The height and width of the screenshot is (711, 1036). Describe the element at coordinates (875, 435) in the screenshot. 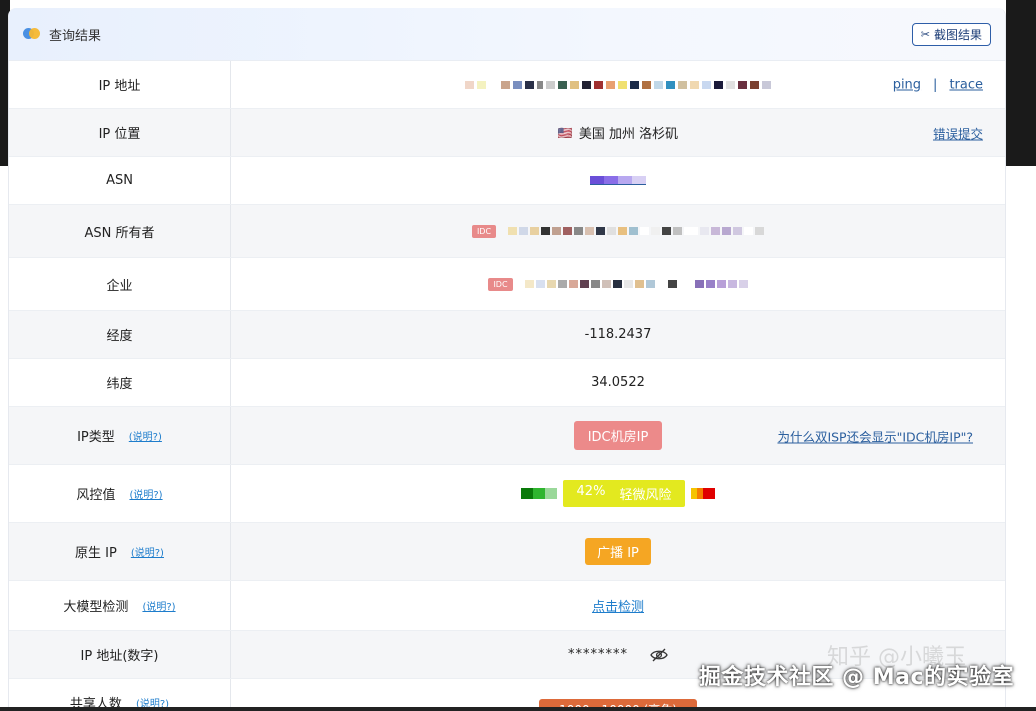

I see `dual-isp-faq-link: 为什么双ISP还会显示"IDC机房IP"?` at that location.